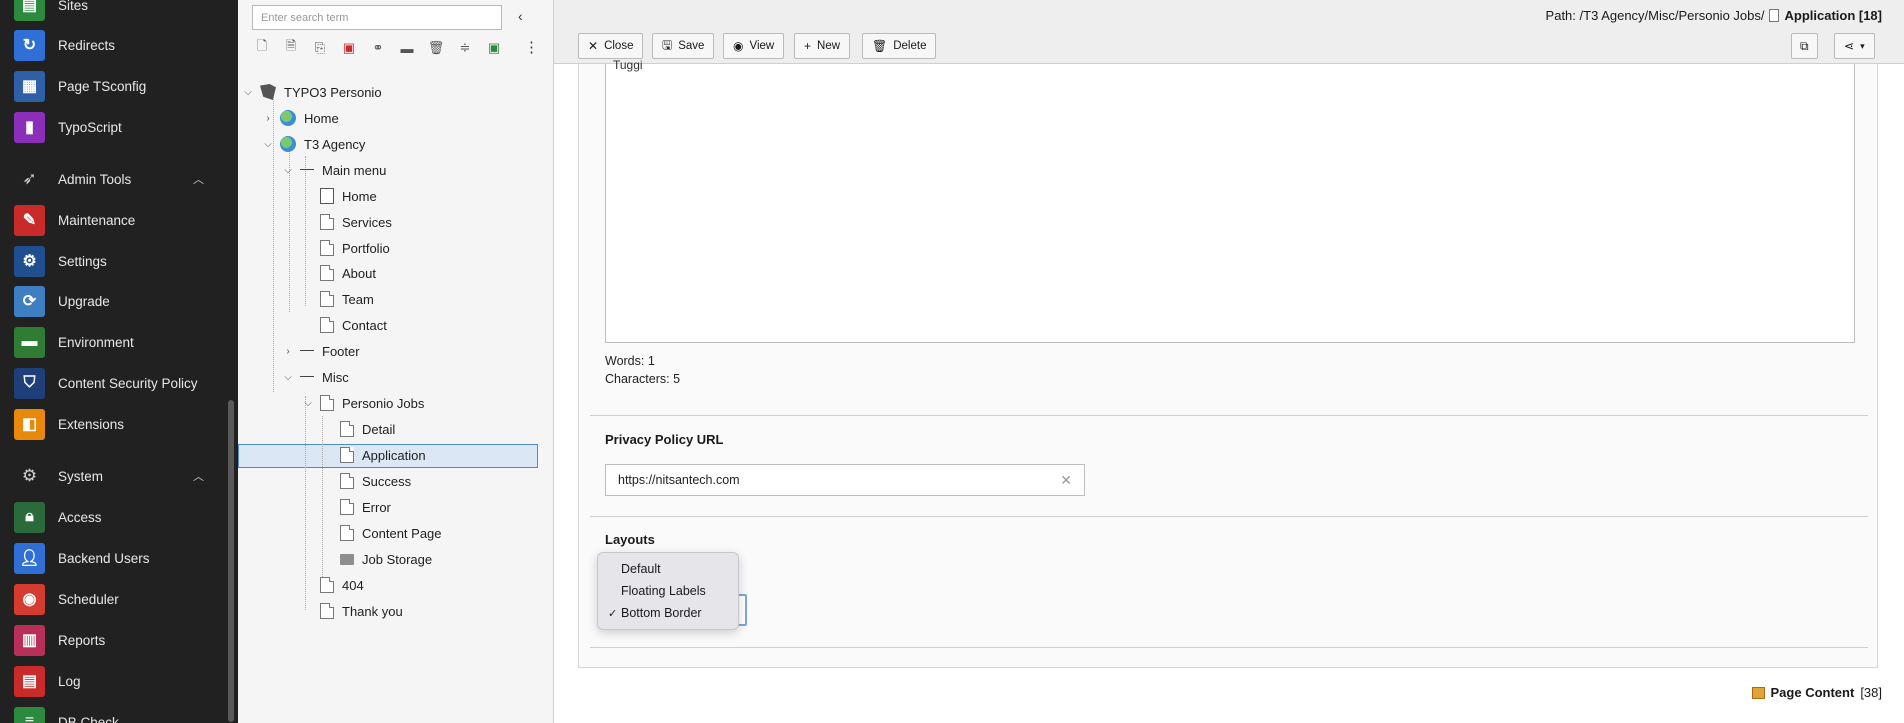 The width and height of the screenshot is (1904, 723). What do you see at coordinates (231, 561) in the screenshot?
I see `module-menu-scrollbar` at bounding box center [231, 561].